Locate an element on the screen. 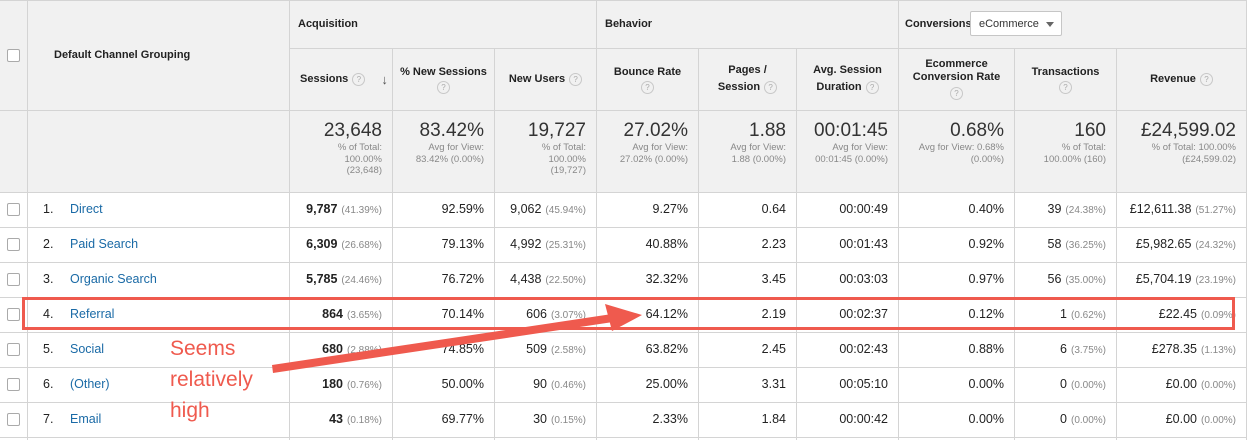 Image resolution: width=1247 pixels, height=440 pixels. annotation-text: Seems relatively high is located at coordinates (211, 379).